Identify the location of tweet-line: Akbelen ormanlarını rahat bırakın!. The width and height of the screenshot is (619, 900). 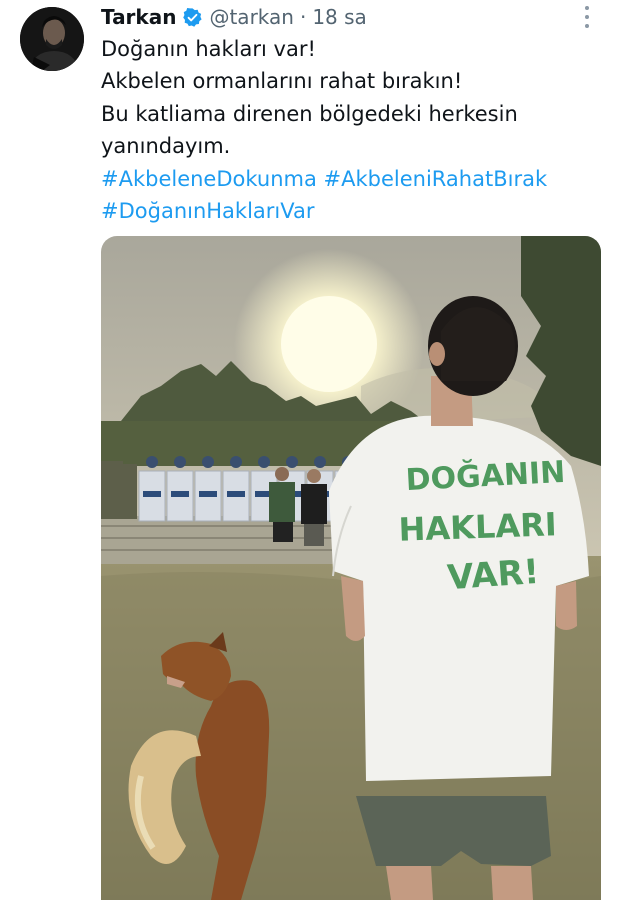
(282, 81).